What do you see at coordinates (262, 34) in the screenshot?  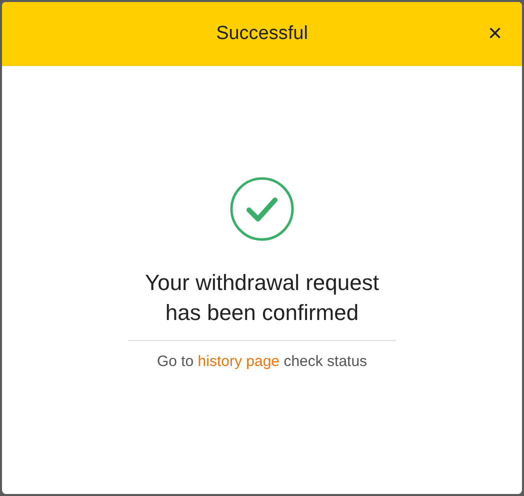 I see `dialog-title: Successful` at bounding box center [262, 34].